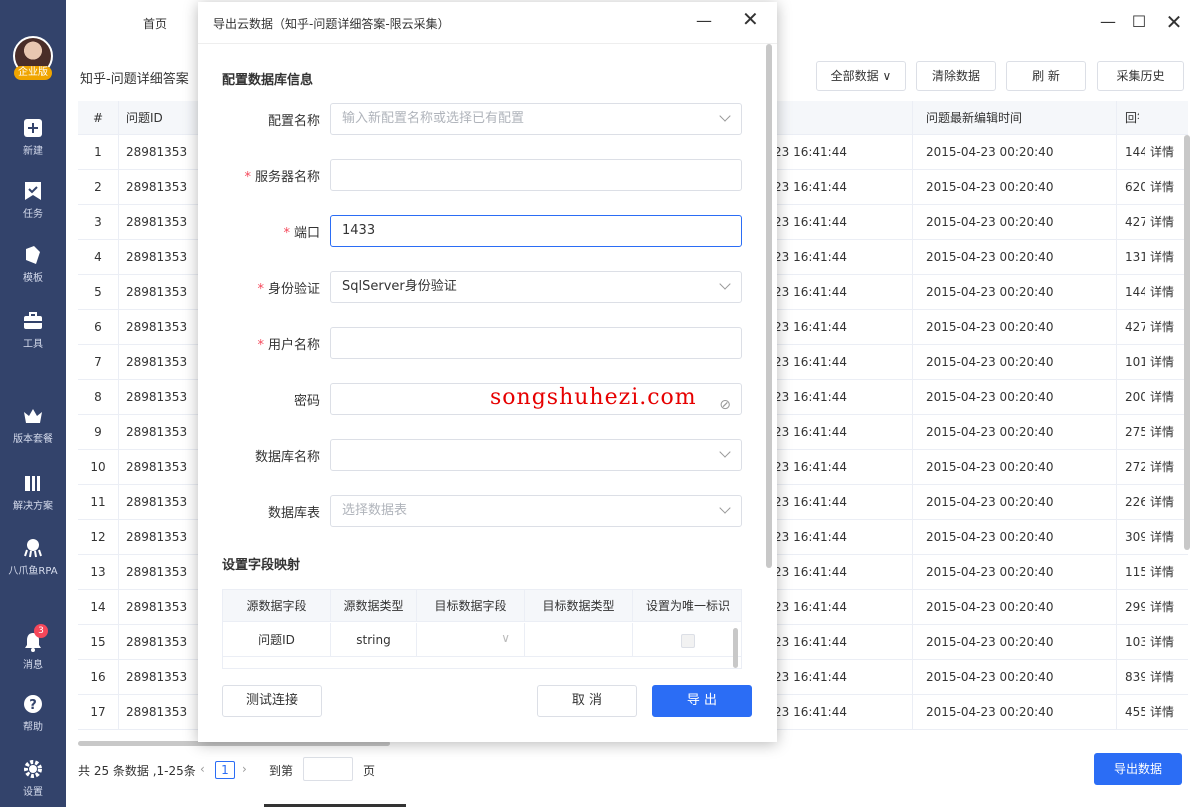 Image resolution: width=1202 pixels, height=807 pixels. Describe the element at coordinates (98, 502) in the screenshot. I see `row-index: 11` at that location.